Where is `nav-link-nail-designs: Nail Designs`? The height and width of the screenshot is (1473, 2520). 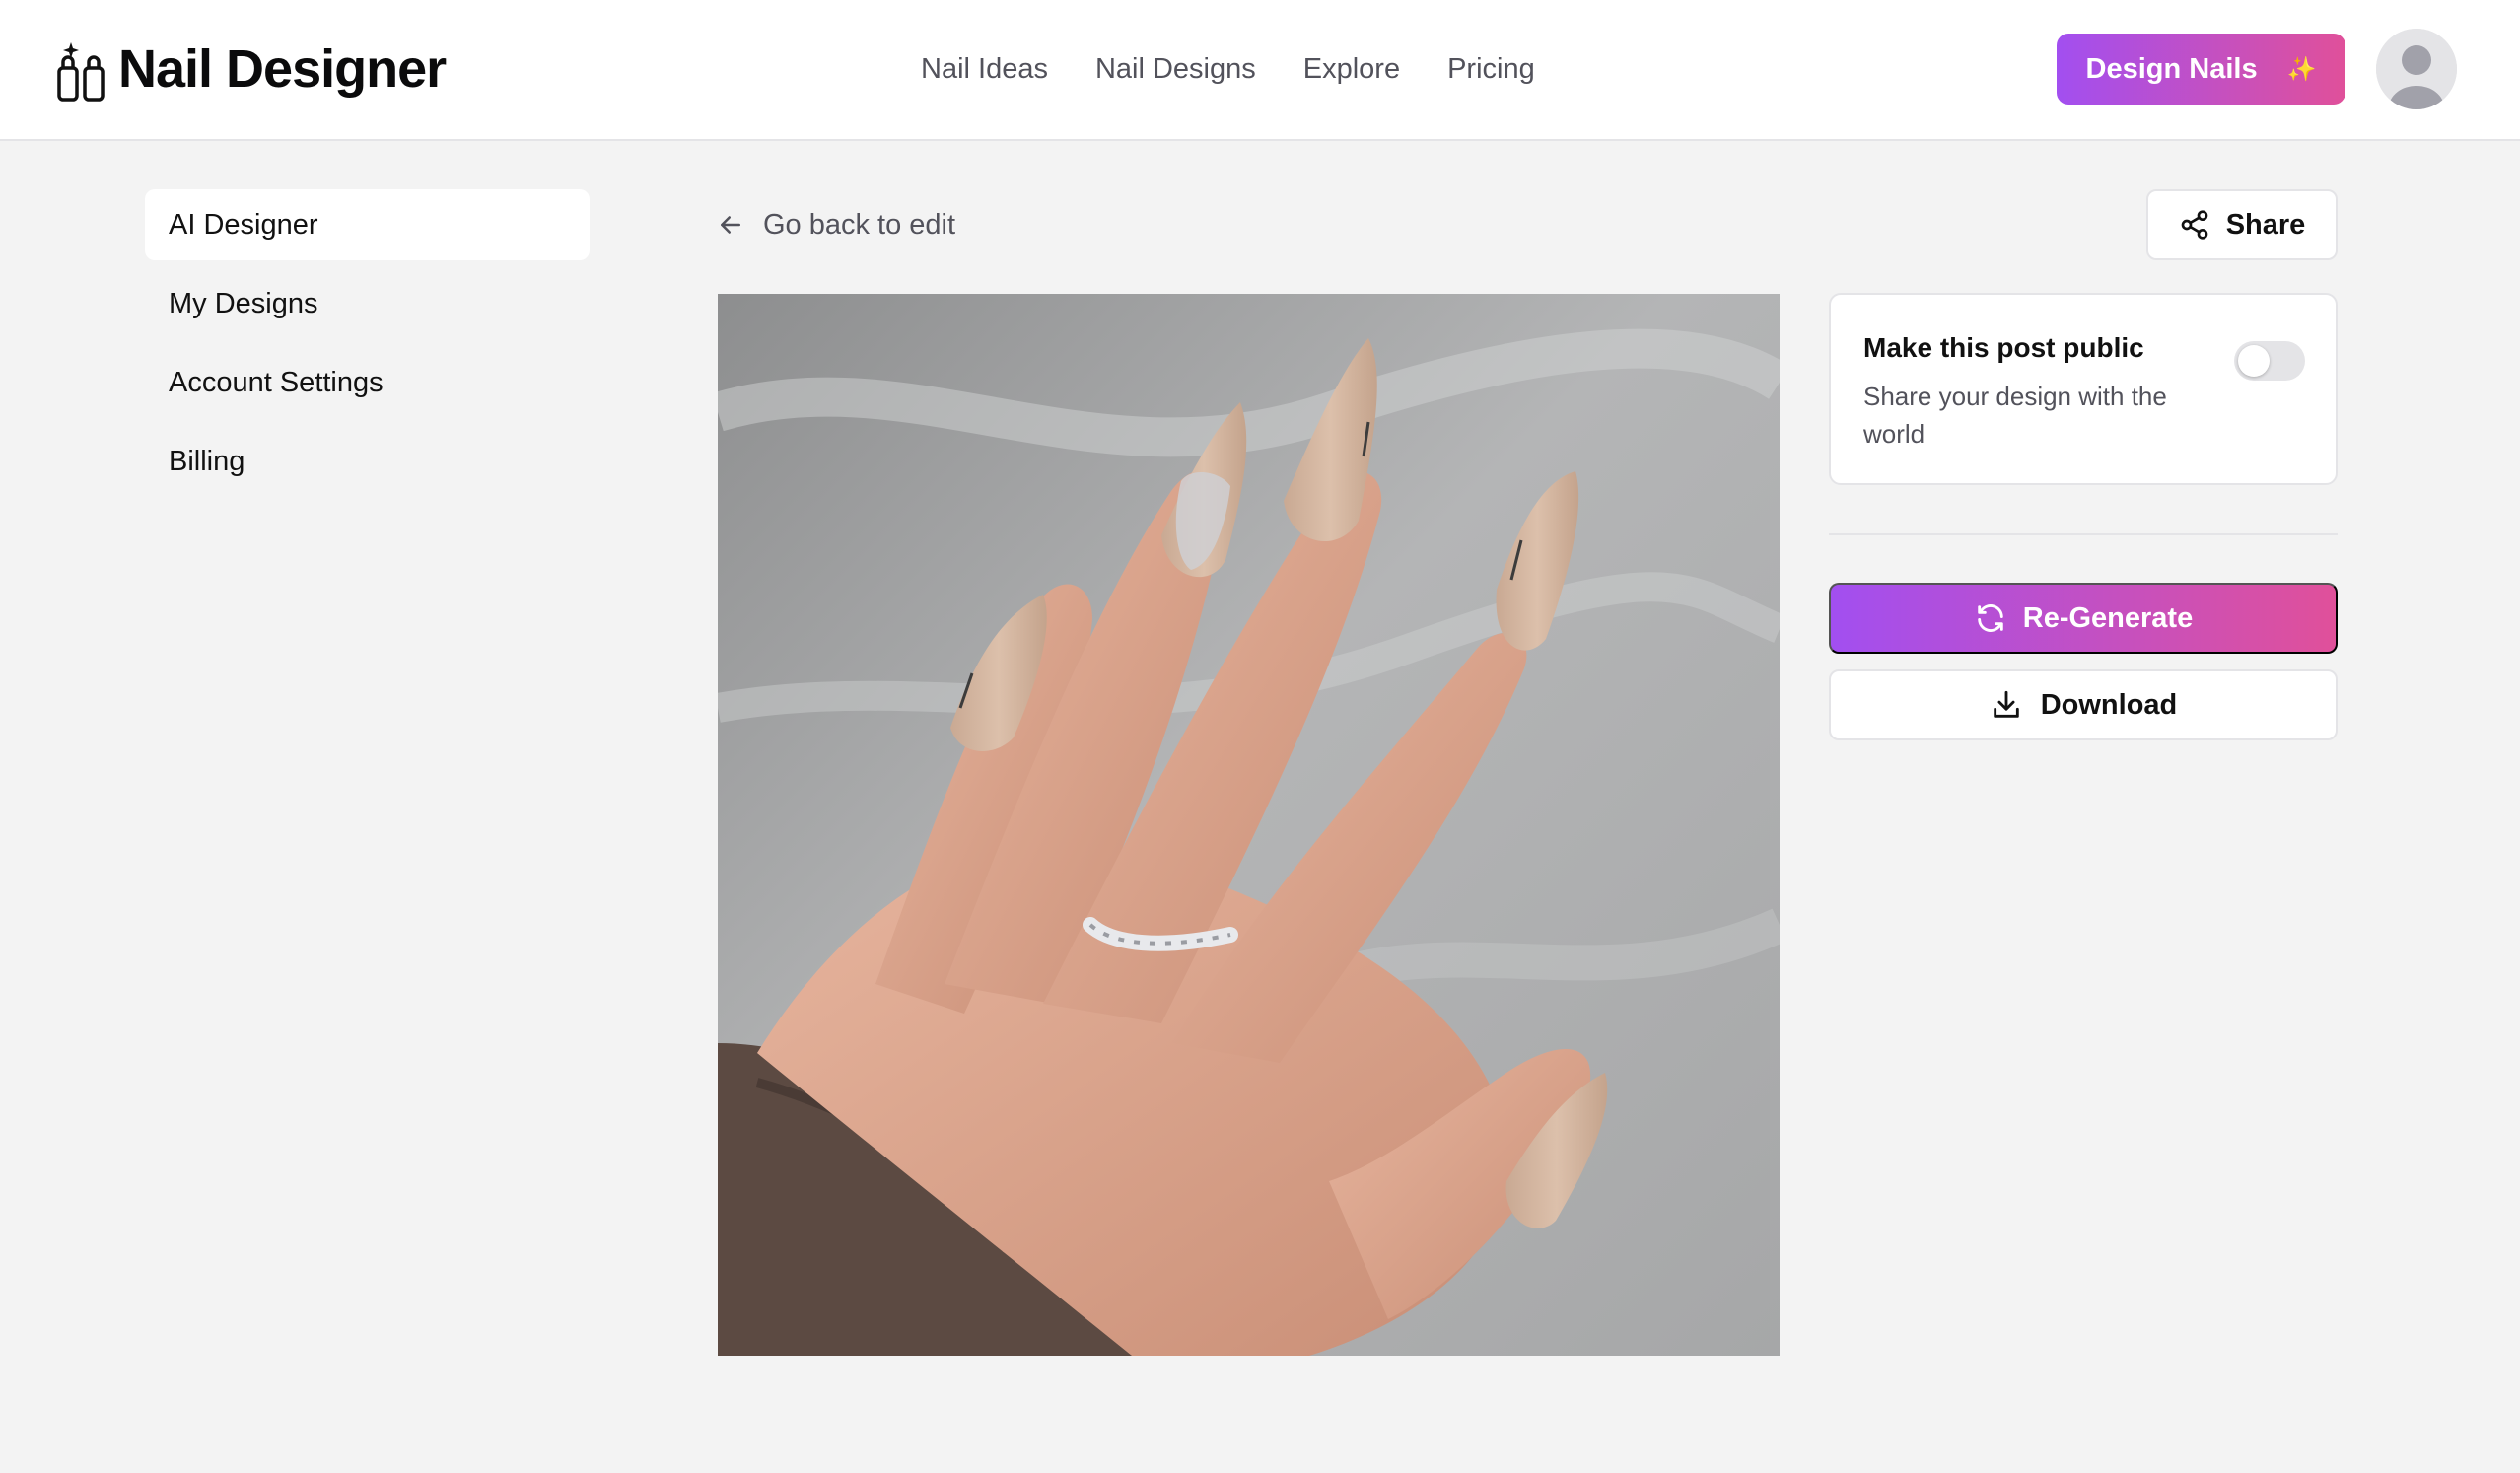 nav-link-nail-designs: Nail Designs is located at coordinates (1175, 69).